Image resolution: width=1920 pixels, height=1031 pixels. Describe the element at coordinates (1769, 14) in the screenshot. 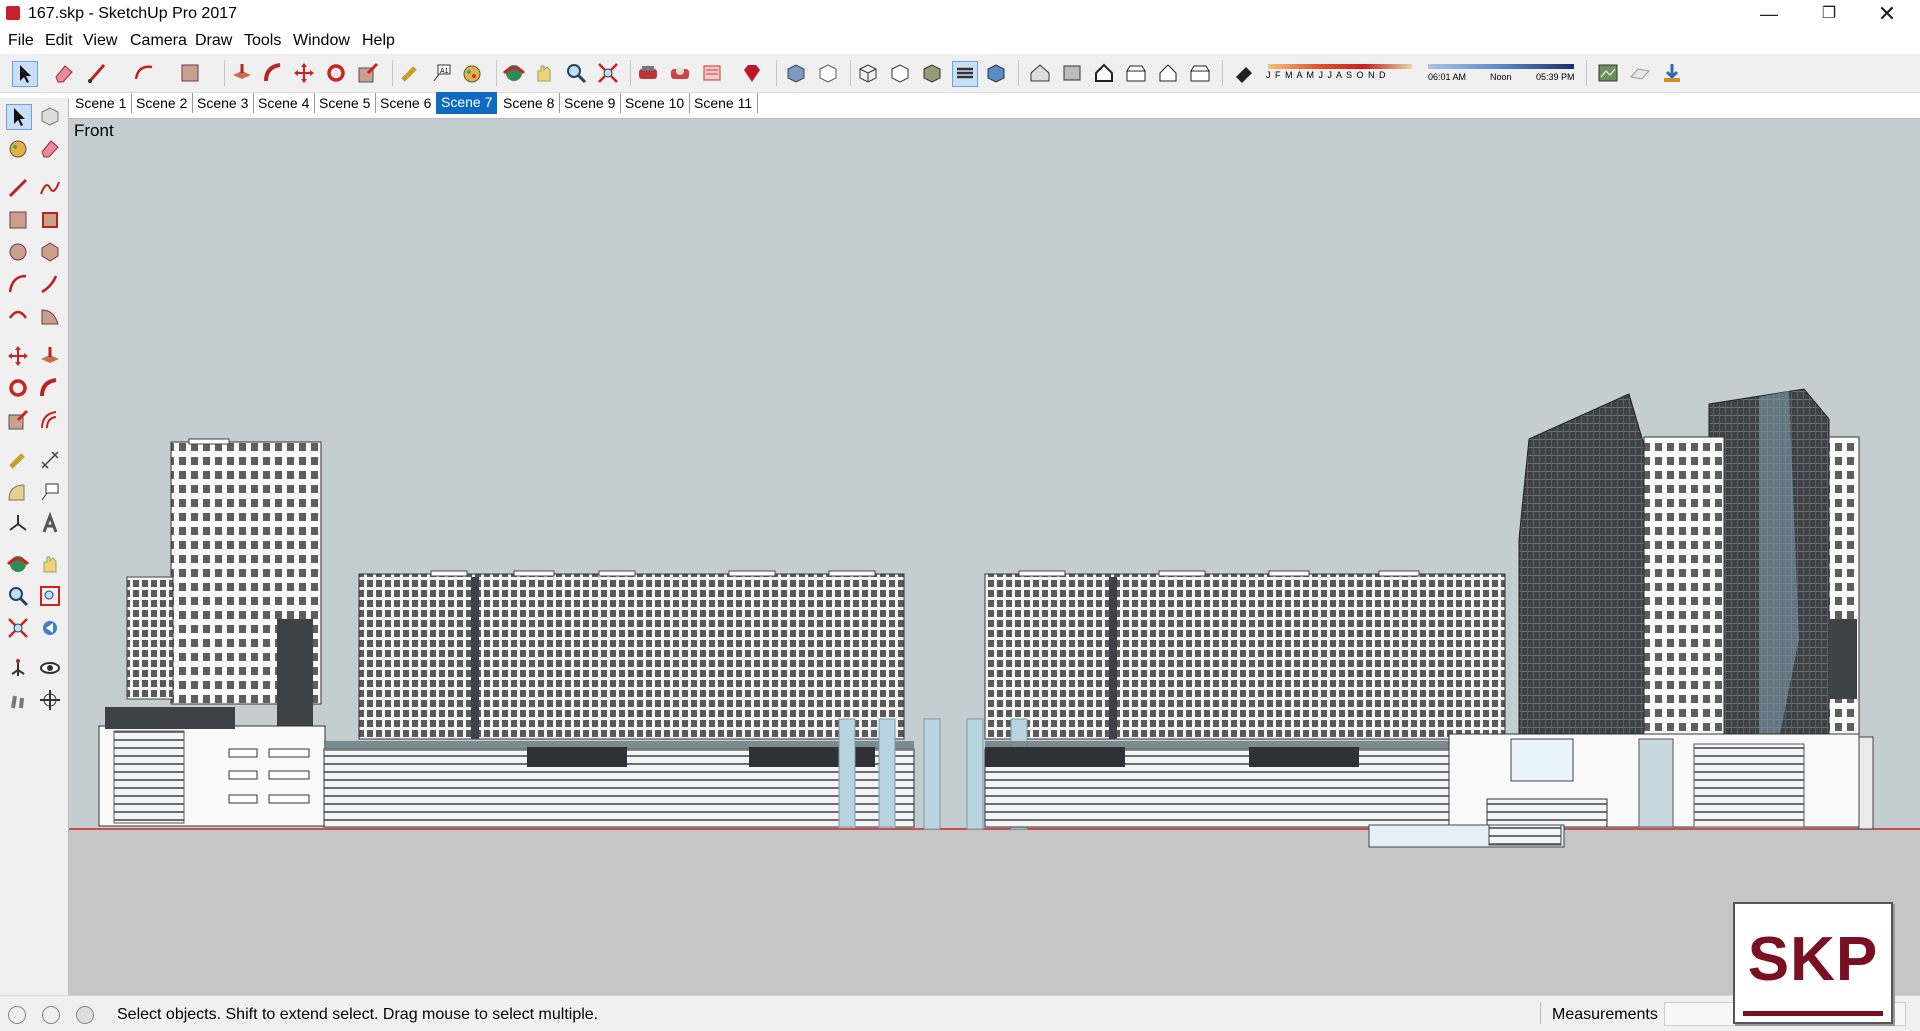

I see `minimize-button: —` at that location.